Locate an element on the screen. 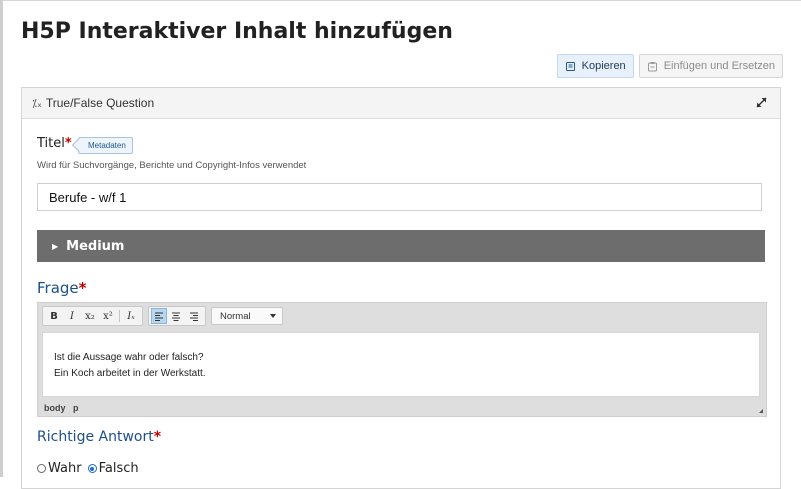 This screenshot has width=801, height=489. resize-handle is located at coordinates (761, 411).